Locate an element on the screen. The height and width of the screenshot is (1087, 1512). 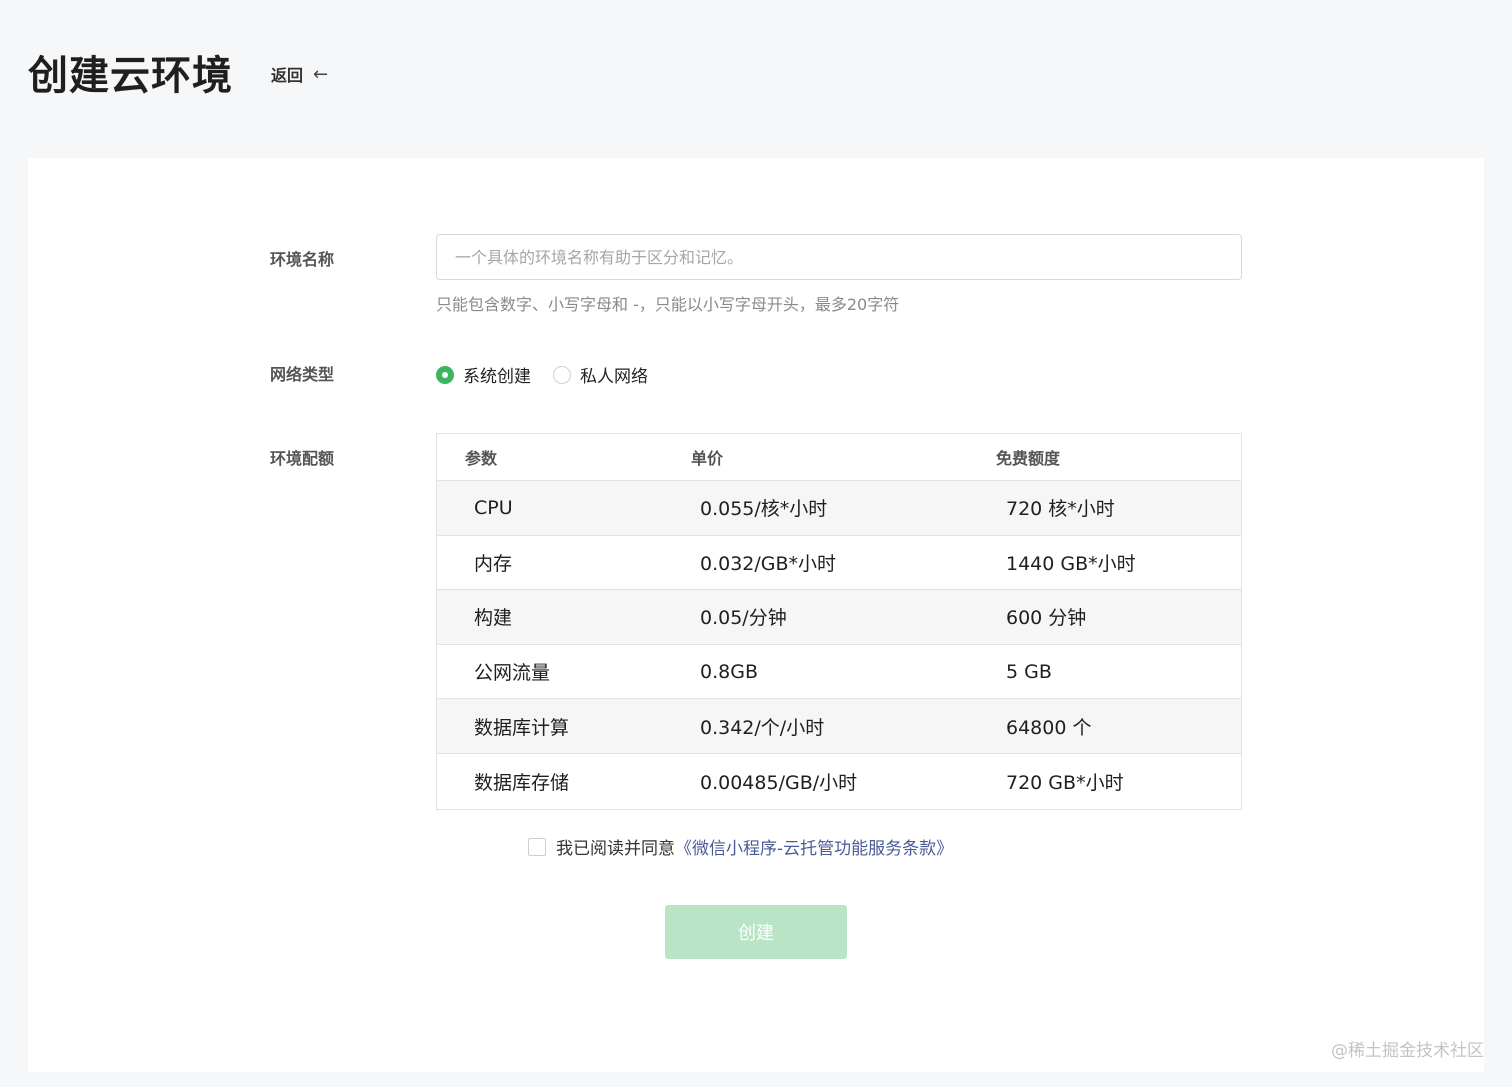
cell-price: 0.032/GB*小时 is located at coordinates (768, 563).